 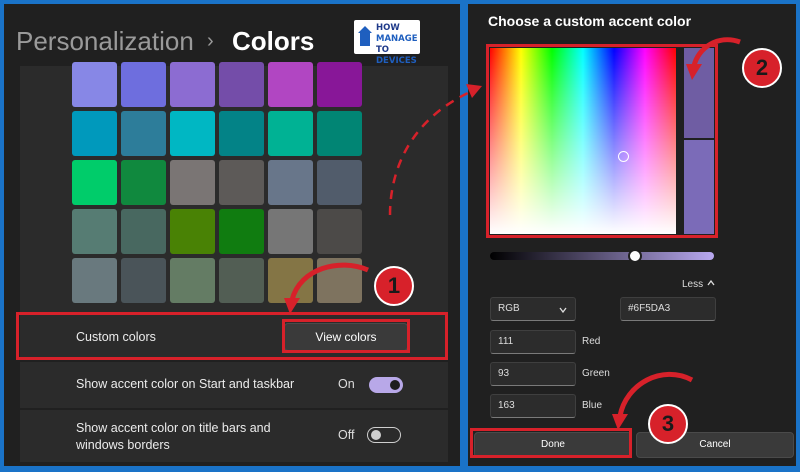 I want to click on dashed-connector-arrow, so click(x=429, y=153).